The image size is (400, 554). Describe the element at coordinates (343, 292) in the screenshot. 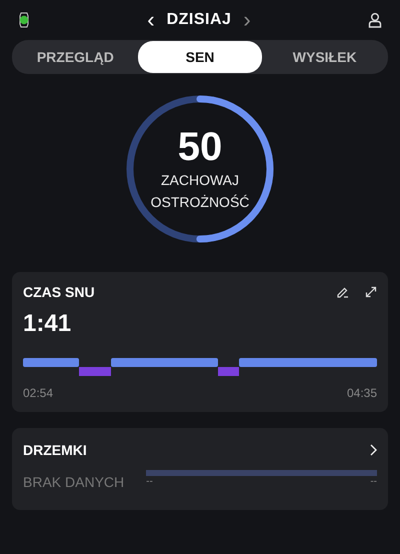

I see `edit-icon` at that location.